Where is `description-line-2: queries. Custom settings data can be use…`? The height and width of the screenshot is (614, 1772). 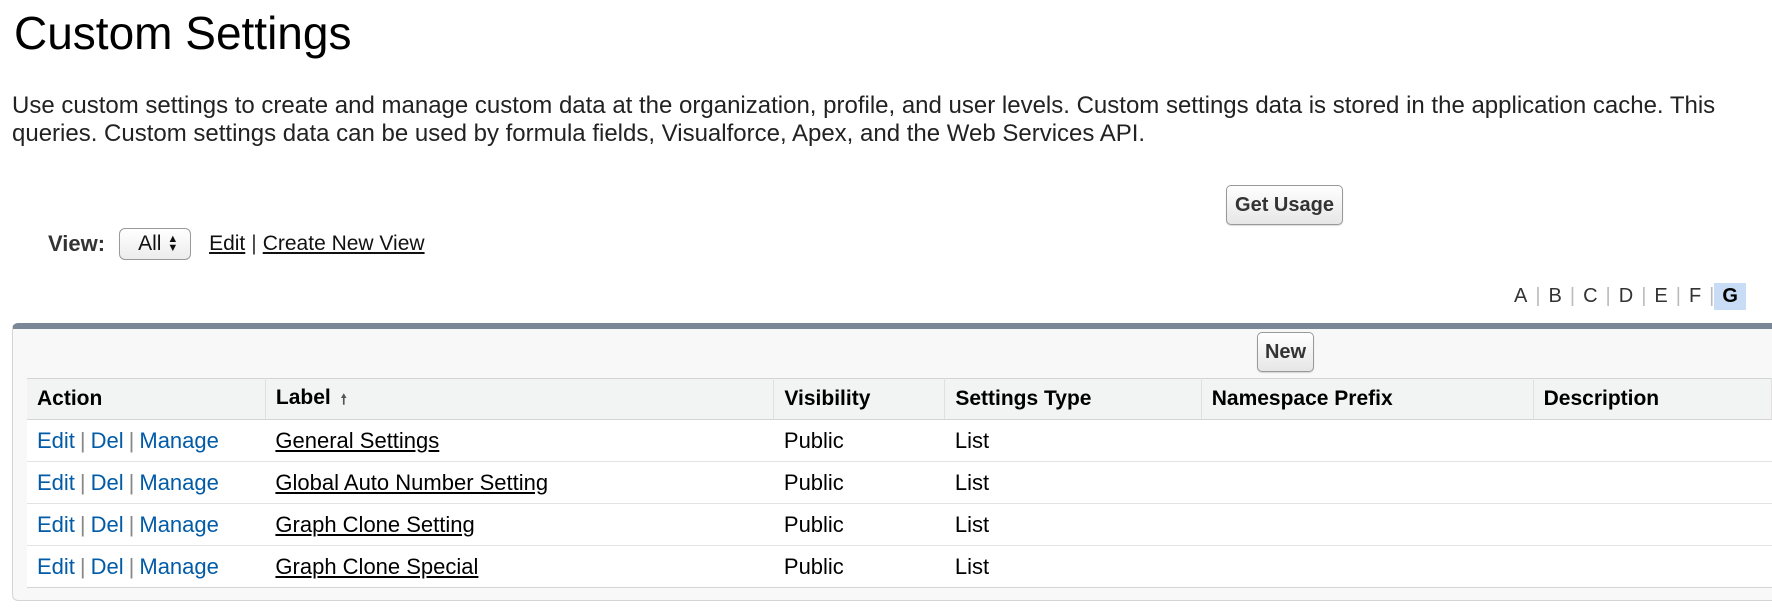
description-line-2: queries. Custom settings data can be use… is located at coordinates (579, 133).